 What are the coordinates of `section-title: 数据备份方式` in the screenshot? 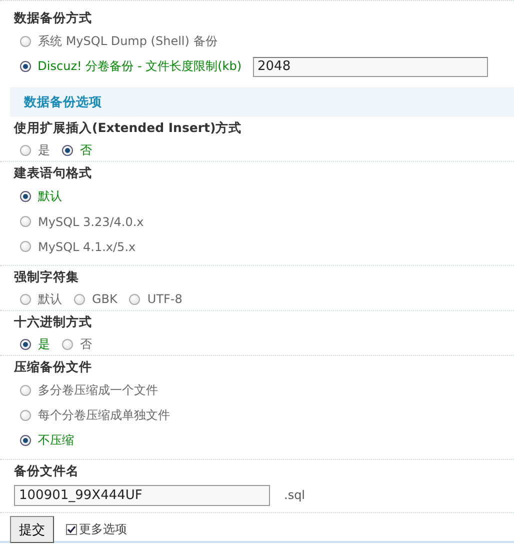 It's located at (53, 17).